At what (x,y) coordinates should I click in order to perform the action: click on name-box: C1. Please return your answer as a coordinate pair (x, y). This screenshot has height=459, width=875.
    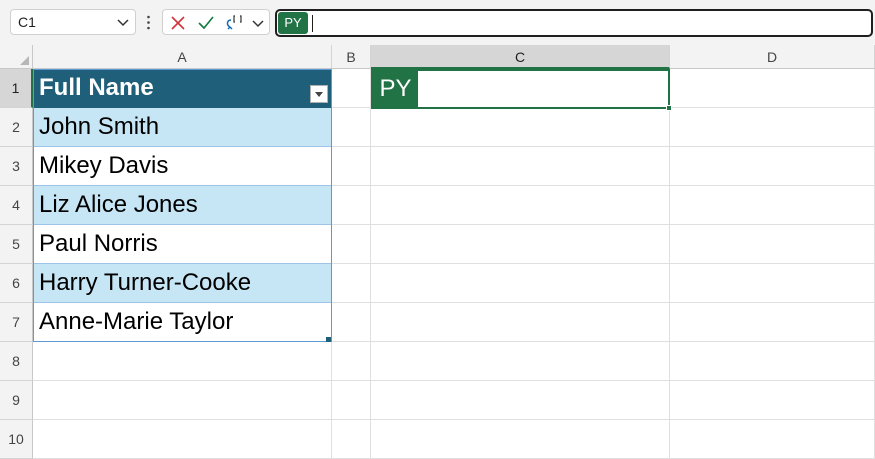
    Looking at the image, I should click on (73, 22).